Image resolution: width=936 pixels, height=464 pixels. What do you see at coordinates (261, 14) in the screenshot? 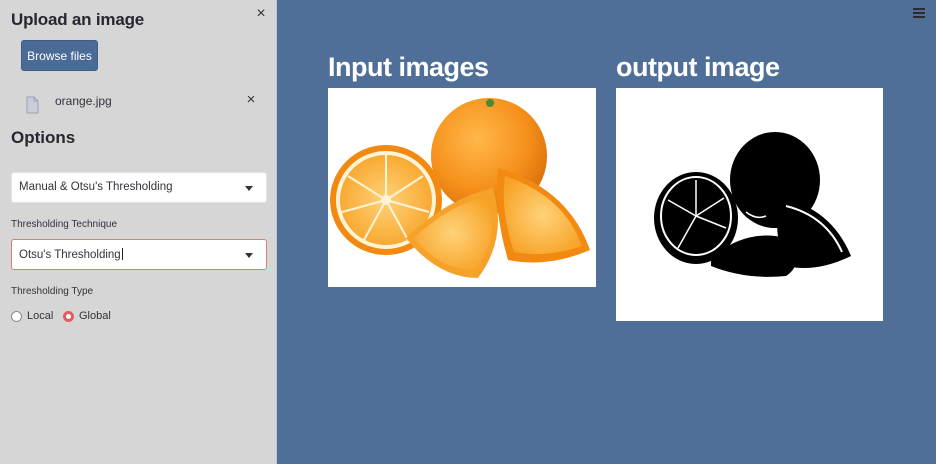
I see `sidebar-close-icon: ×` at bounding box center [261, 14].